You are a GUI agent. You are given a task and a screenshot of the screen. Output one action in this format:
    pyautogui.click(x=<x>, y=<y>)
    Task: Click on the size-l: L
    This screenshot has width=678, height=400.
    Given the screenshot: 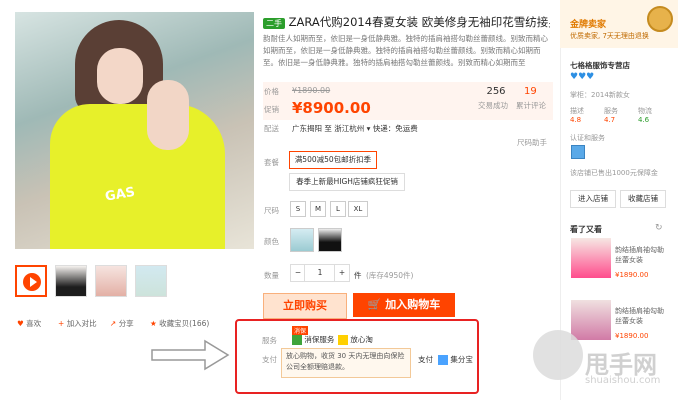 What is the action you would take?
    pyautogui.click(x=338, y=209)
    